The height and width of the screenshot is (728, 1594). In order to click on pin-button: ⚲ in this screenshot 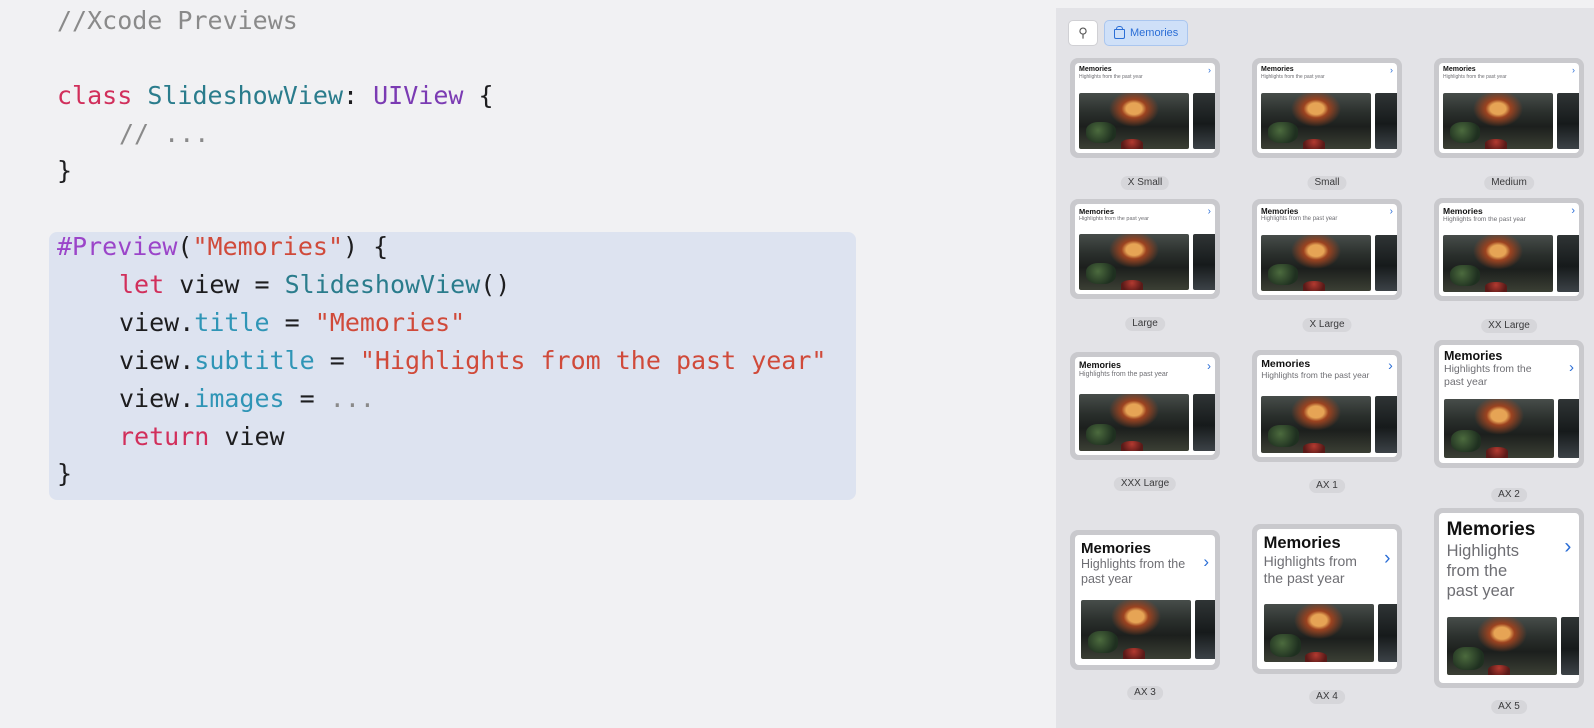, I will do `click(1083, 33)`.